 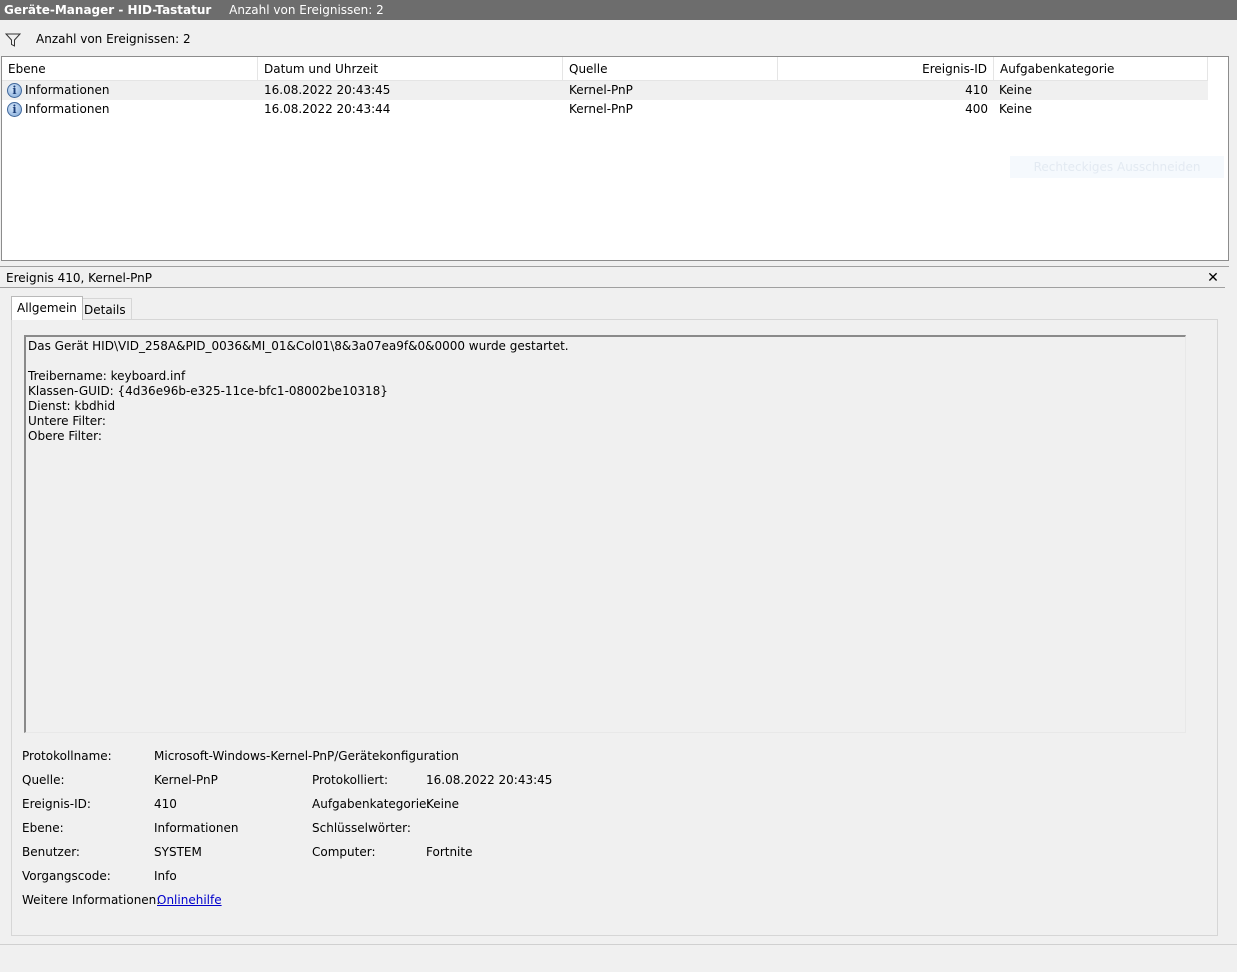 I want to click on prop-value-quelle: Kernel-PnP, so click(x=186, y=780).